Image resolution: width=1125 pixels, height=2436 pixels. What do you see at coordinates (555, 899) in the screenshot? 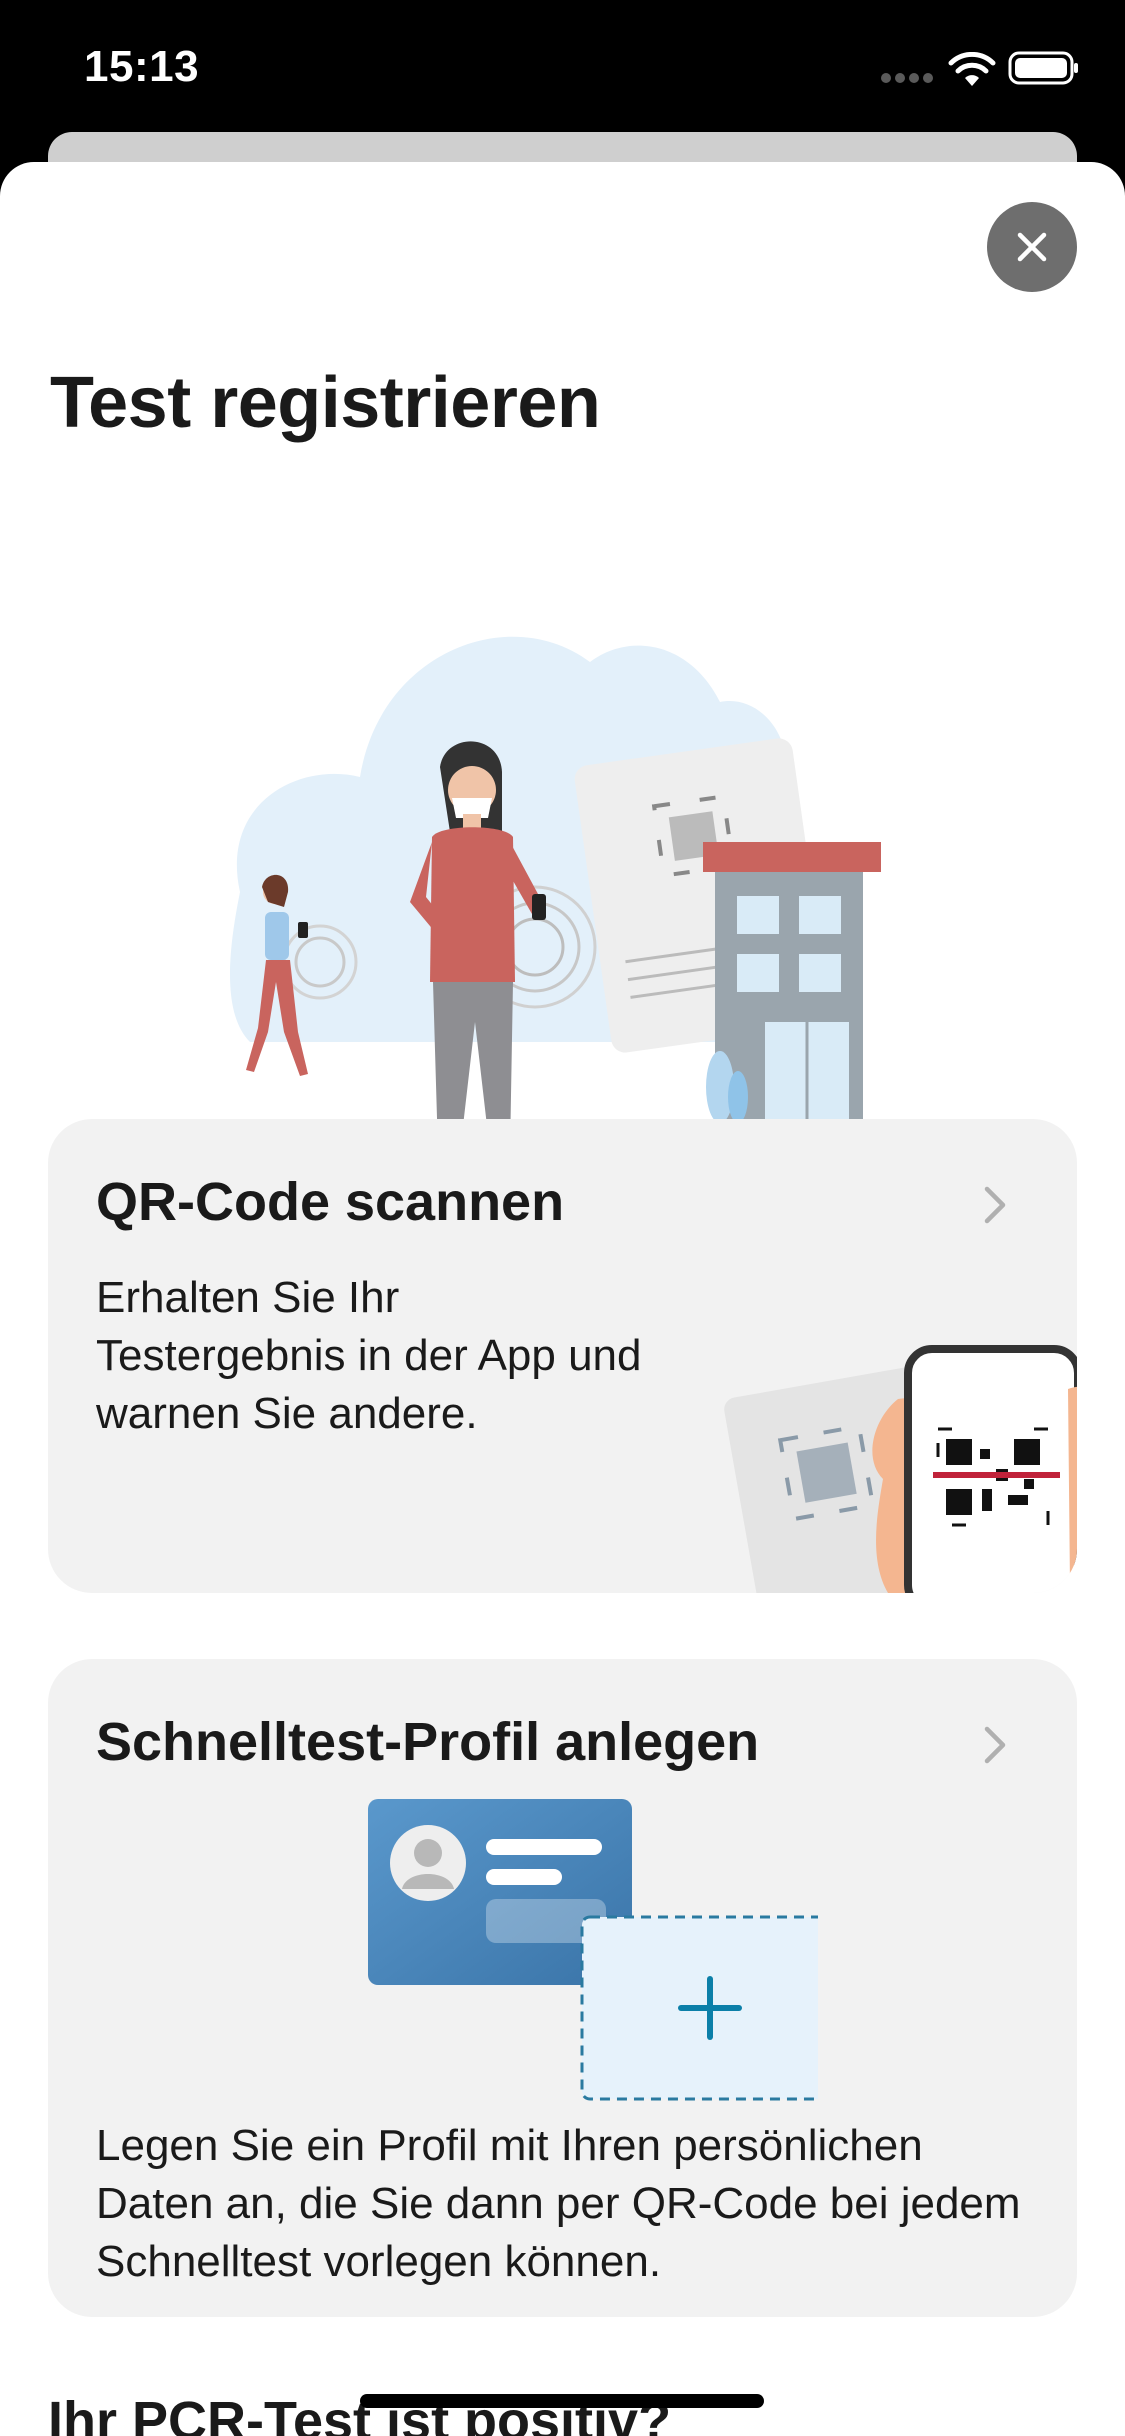
I see `hero-illustration` at bounding box center [555, 899].